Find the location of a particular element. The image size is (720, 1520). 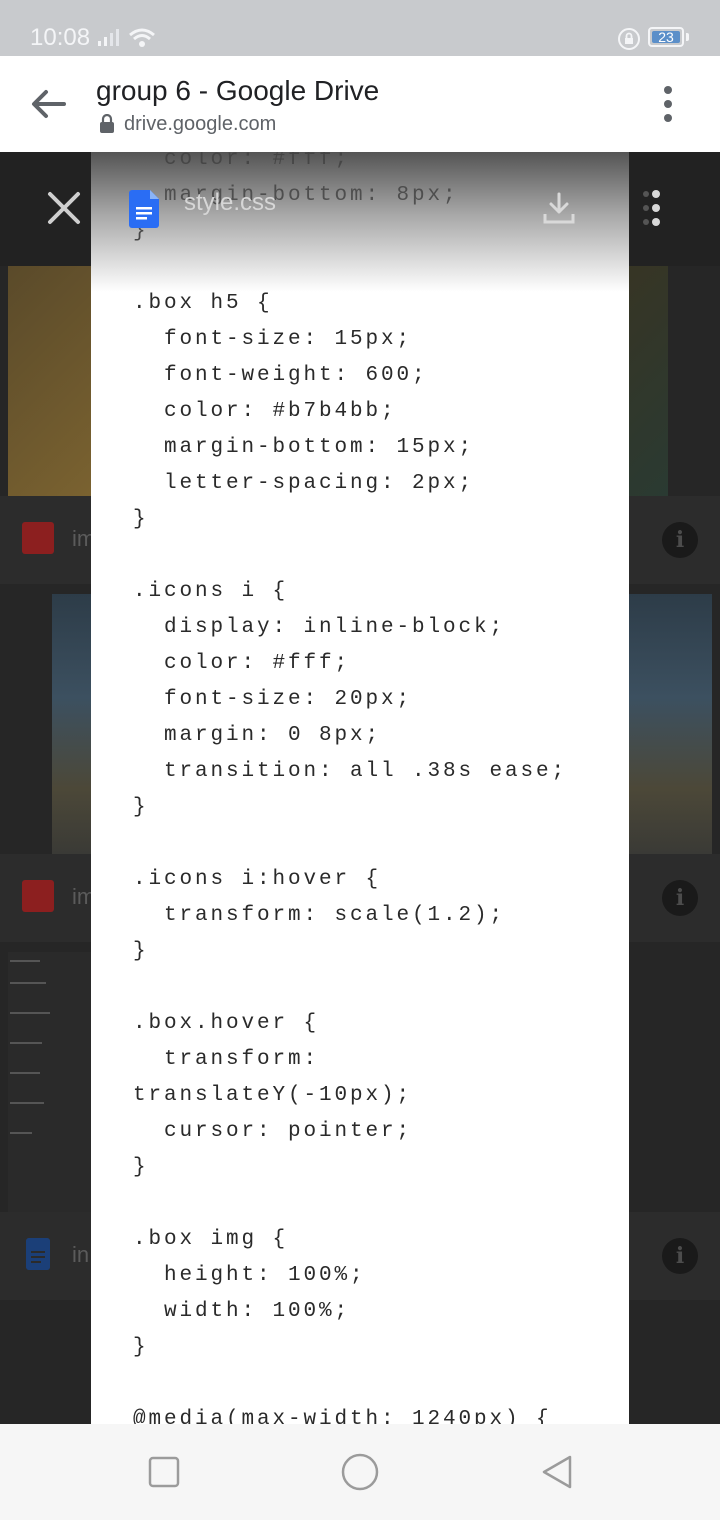

system-nav-bar is located at coordinates (360, 1472).